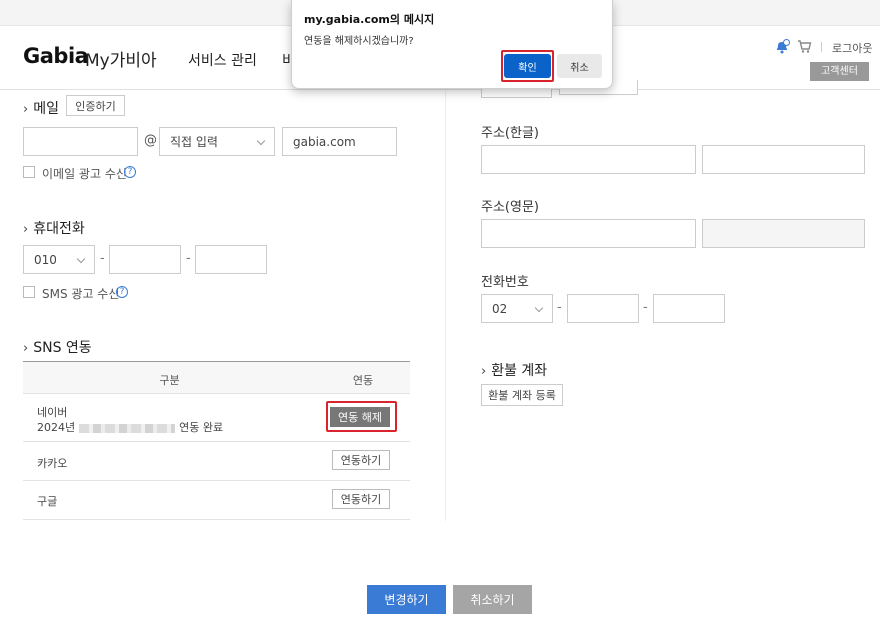  I want to click on email-domain-select: 직접 입력, so click(217, 141).